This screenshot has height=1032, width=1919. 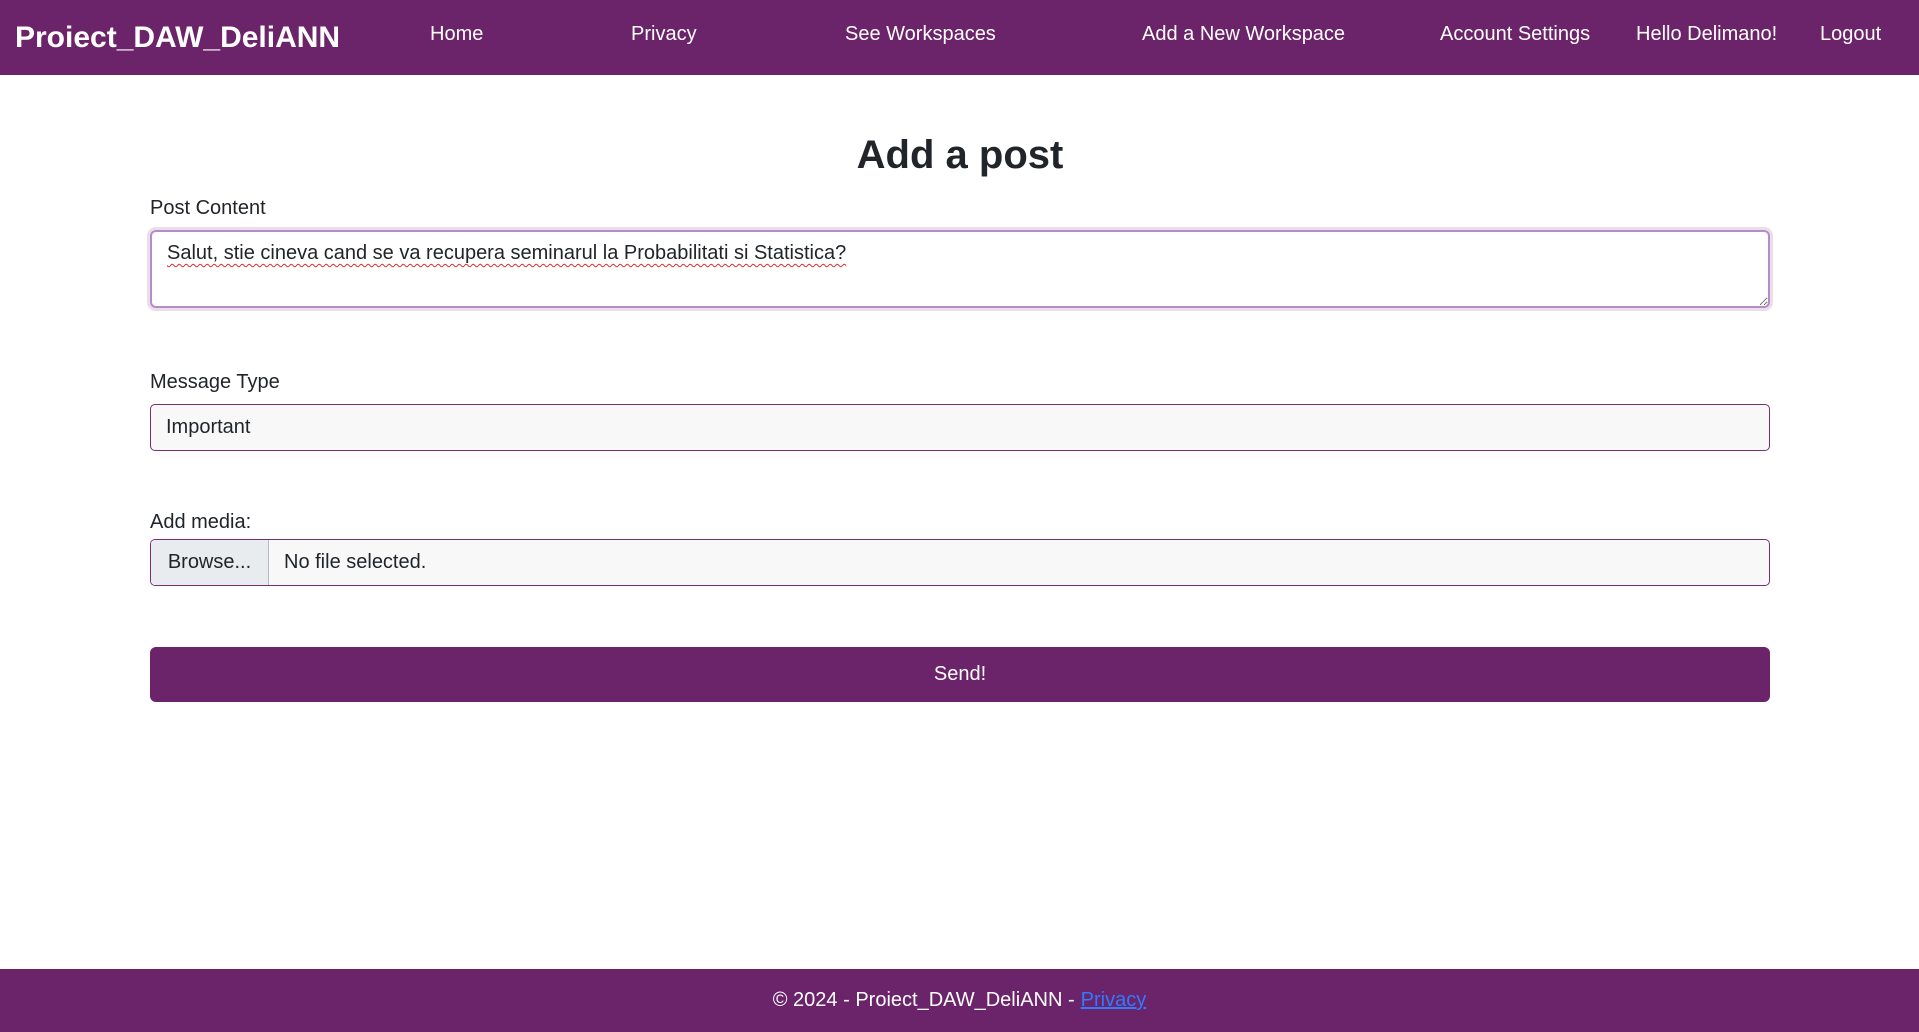 I want to click on page-footer: © 2024 - Proiect_DAW_DeliANN - Privacy, so click(x=959, y=1000).